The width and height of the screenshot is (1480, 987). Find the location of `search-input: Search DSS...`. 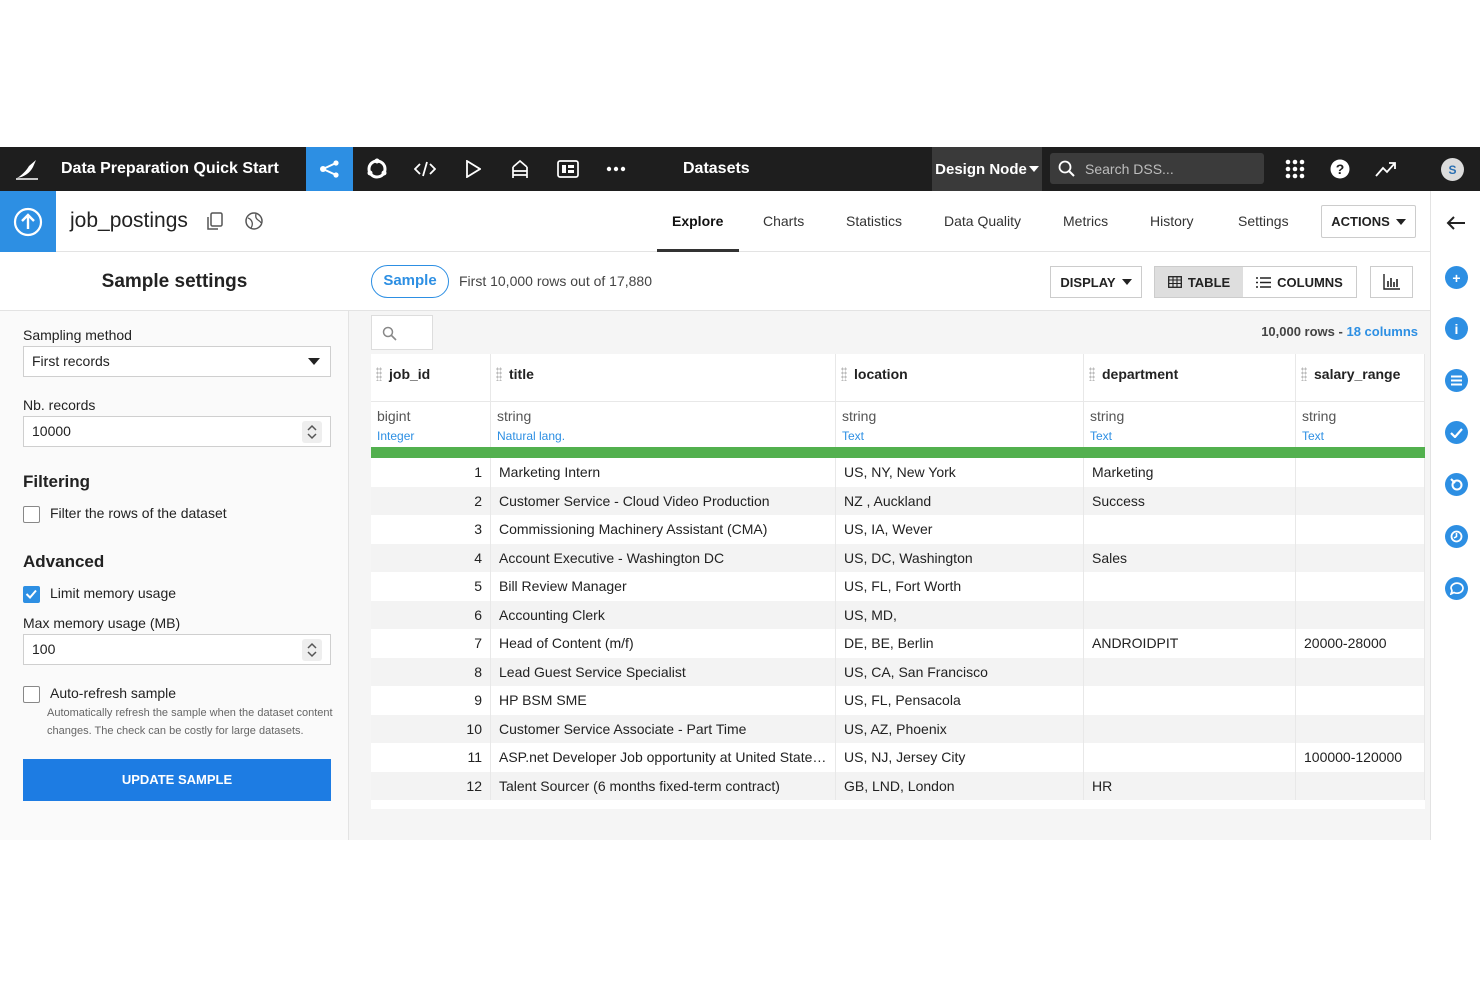

search-input: Search DSS... is located at coordinates (1157, 168).